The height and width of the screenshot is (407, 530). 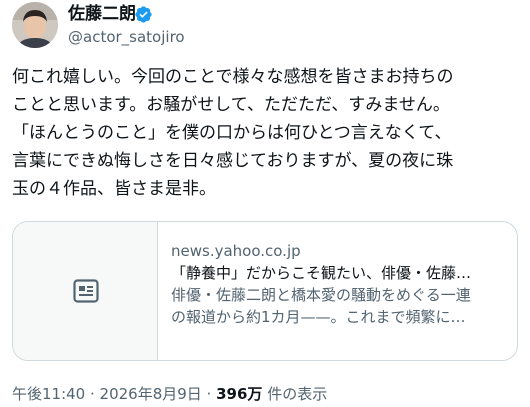 I want to click on verified-badge-icon, so click(x=143, y=14).